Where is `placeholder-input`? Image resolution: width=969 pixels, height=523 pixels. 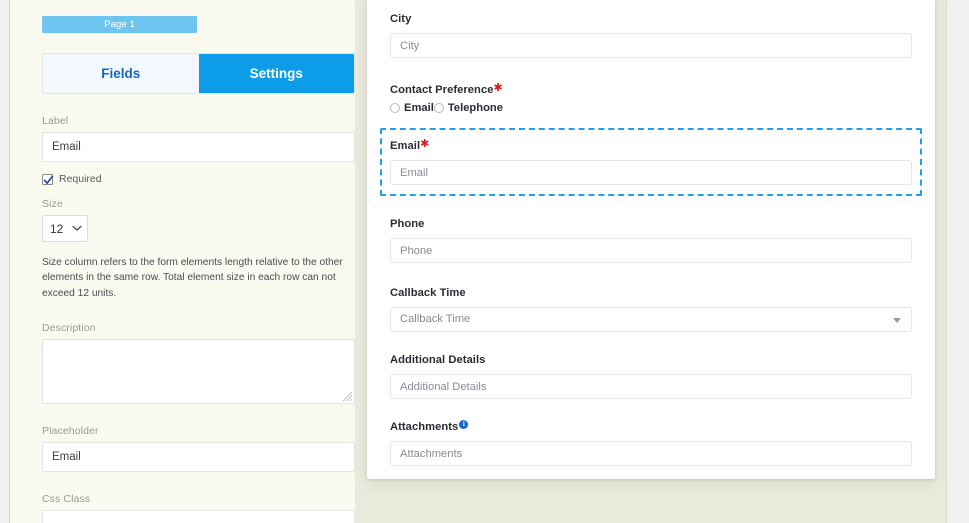 placeholder-input is located at coordinates (198, 456).